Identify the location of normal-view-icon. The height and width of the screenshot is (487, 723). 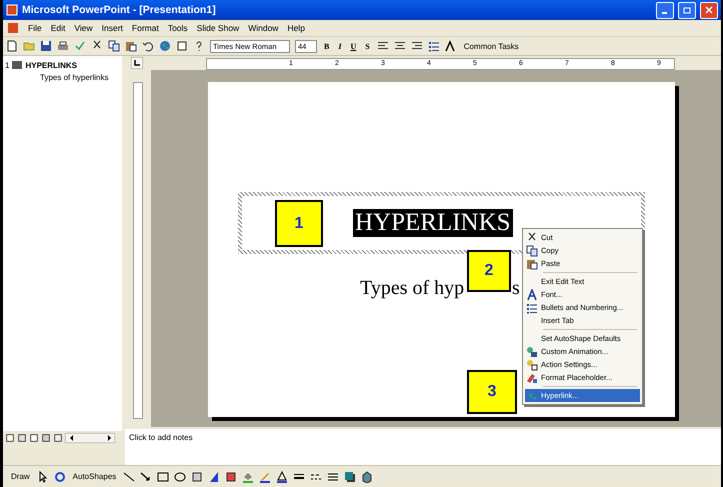
(10, 438).